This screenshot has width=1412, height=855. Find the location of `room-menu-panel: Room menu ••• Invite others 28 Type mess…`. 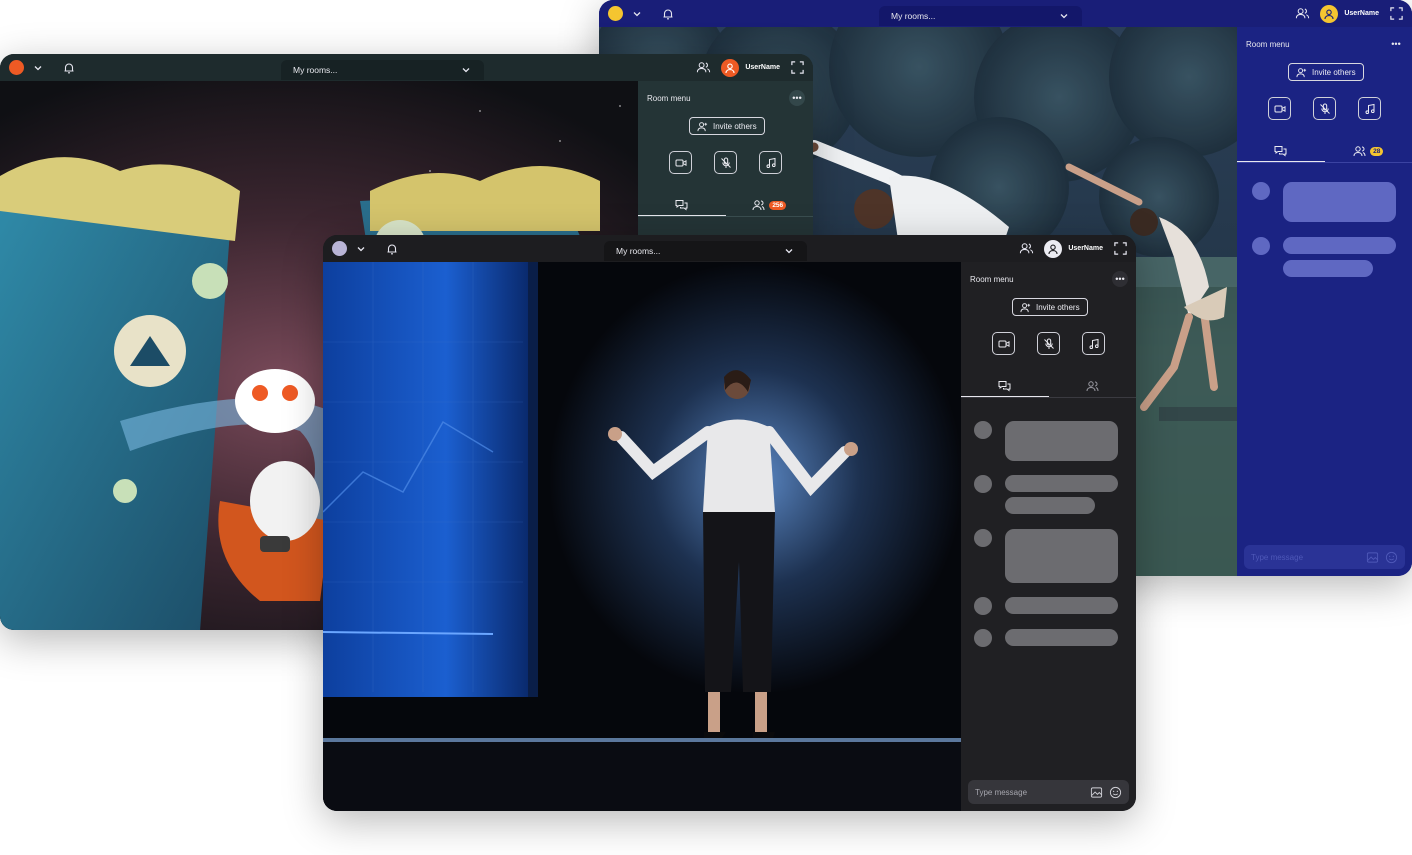

room-menu-panel: Room menu ••• Invite others 28 Type mess… is located at coordinates (1324, 301).